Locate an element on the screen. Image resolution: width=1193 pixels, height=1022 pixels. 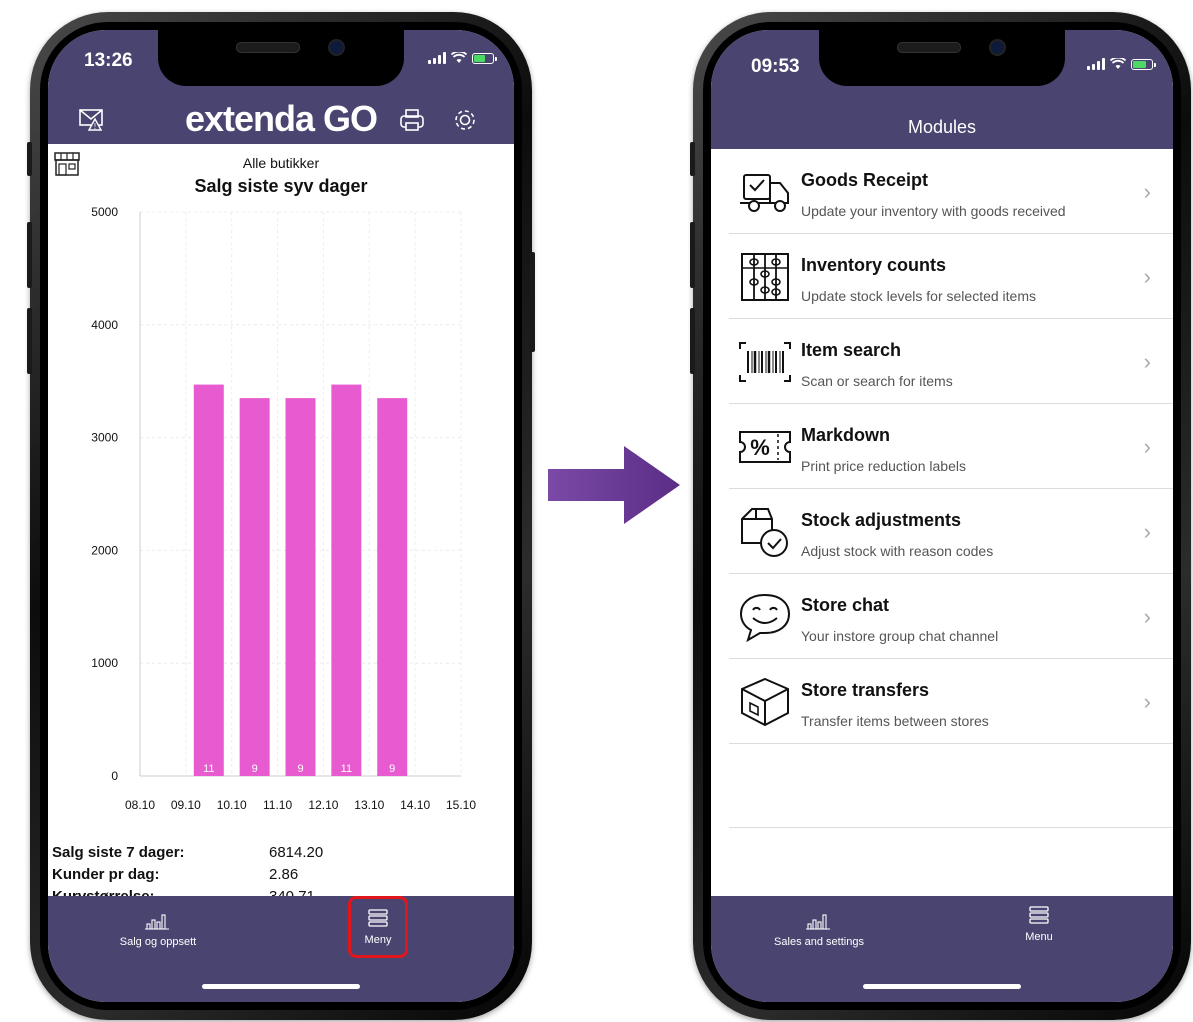
page-title: Modules is located at coordinates (942, 127).